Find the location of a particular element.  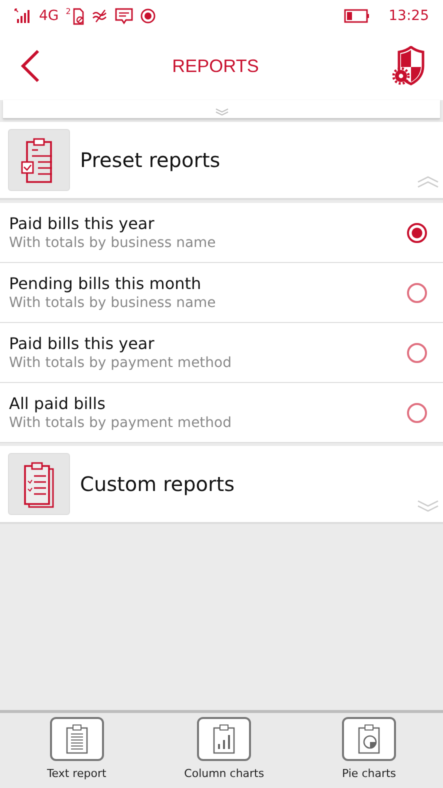

report-option: Pending bills this month With totals by business name is located at coordinates (221, 293).